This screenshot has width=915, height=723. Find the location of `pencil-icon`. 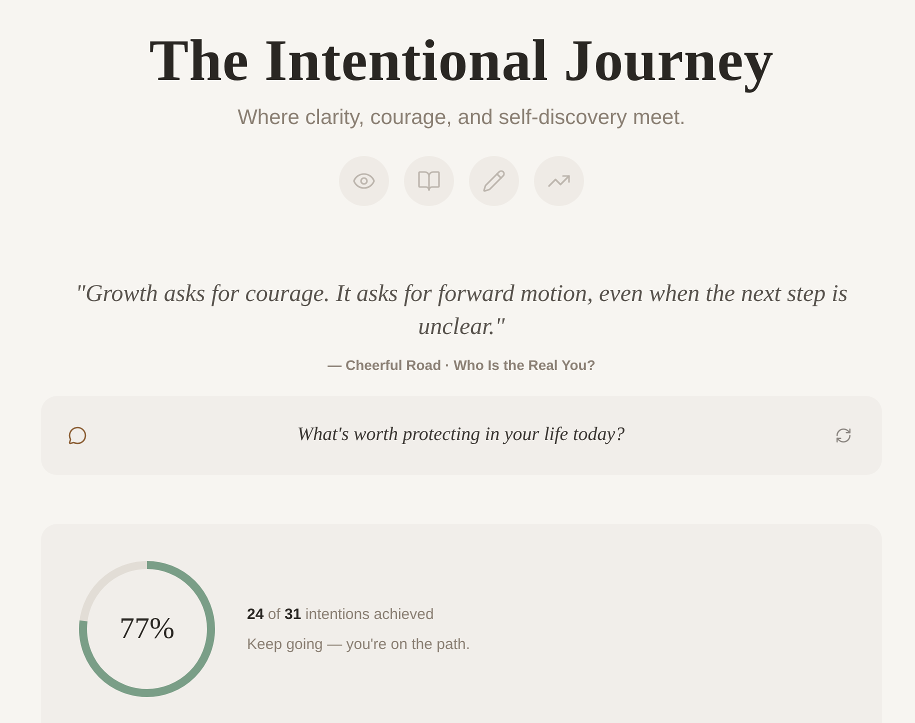

pencil-icon is located at coordinates (494, 181).